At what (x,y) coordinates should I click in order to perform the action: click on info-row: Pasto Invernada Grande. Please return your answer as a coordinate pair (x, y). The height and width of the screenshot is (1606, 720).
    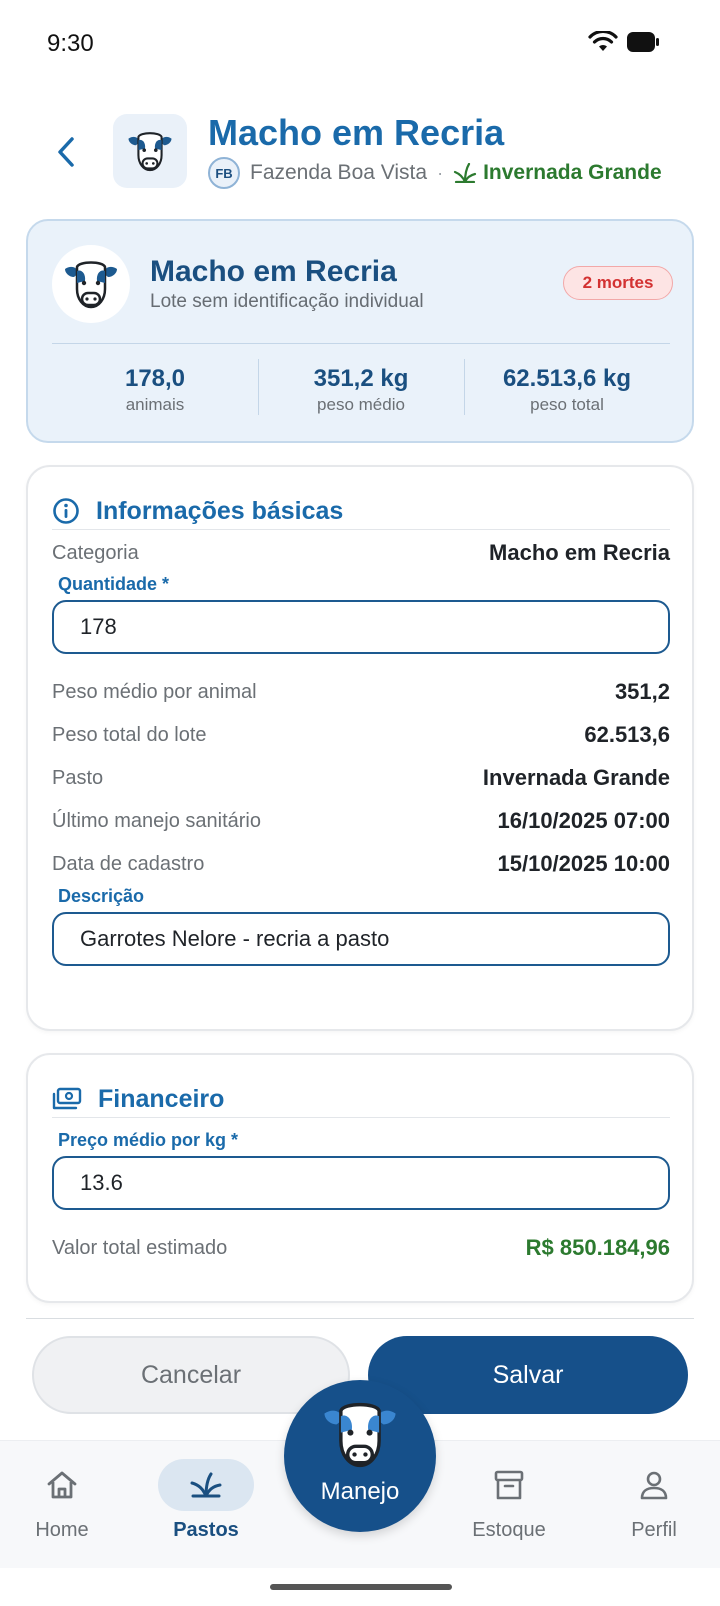
    Looking at the image, I should click on (361, 778).